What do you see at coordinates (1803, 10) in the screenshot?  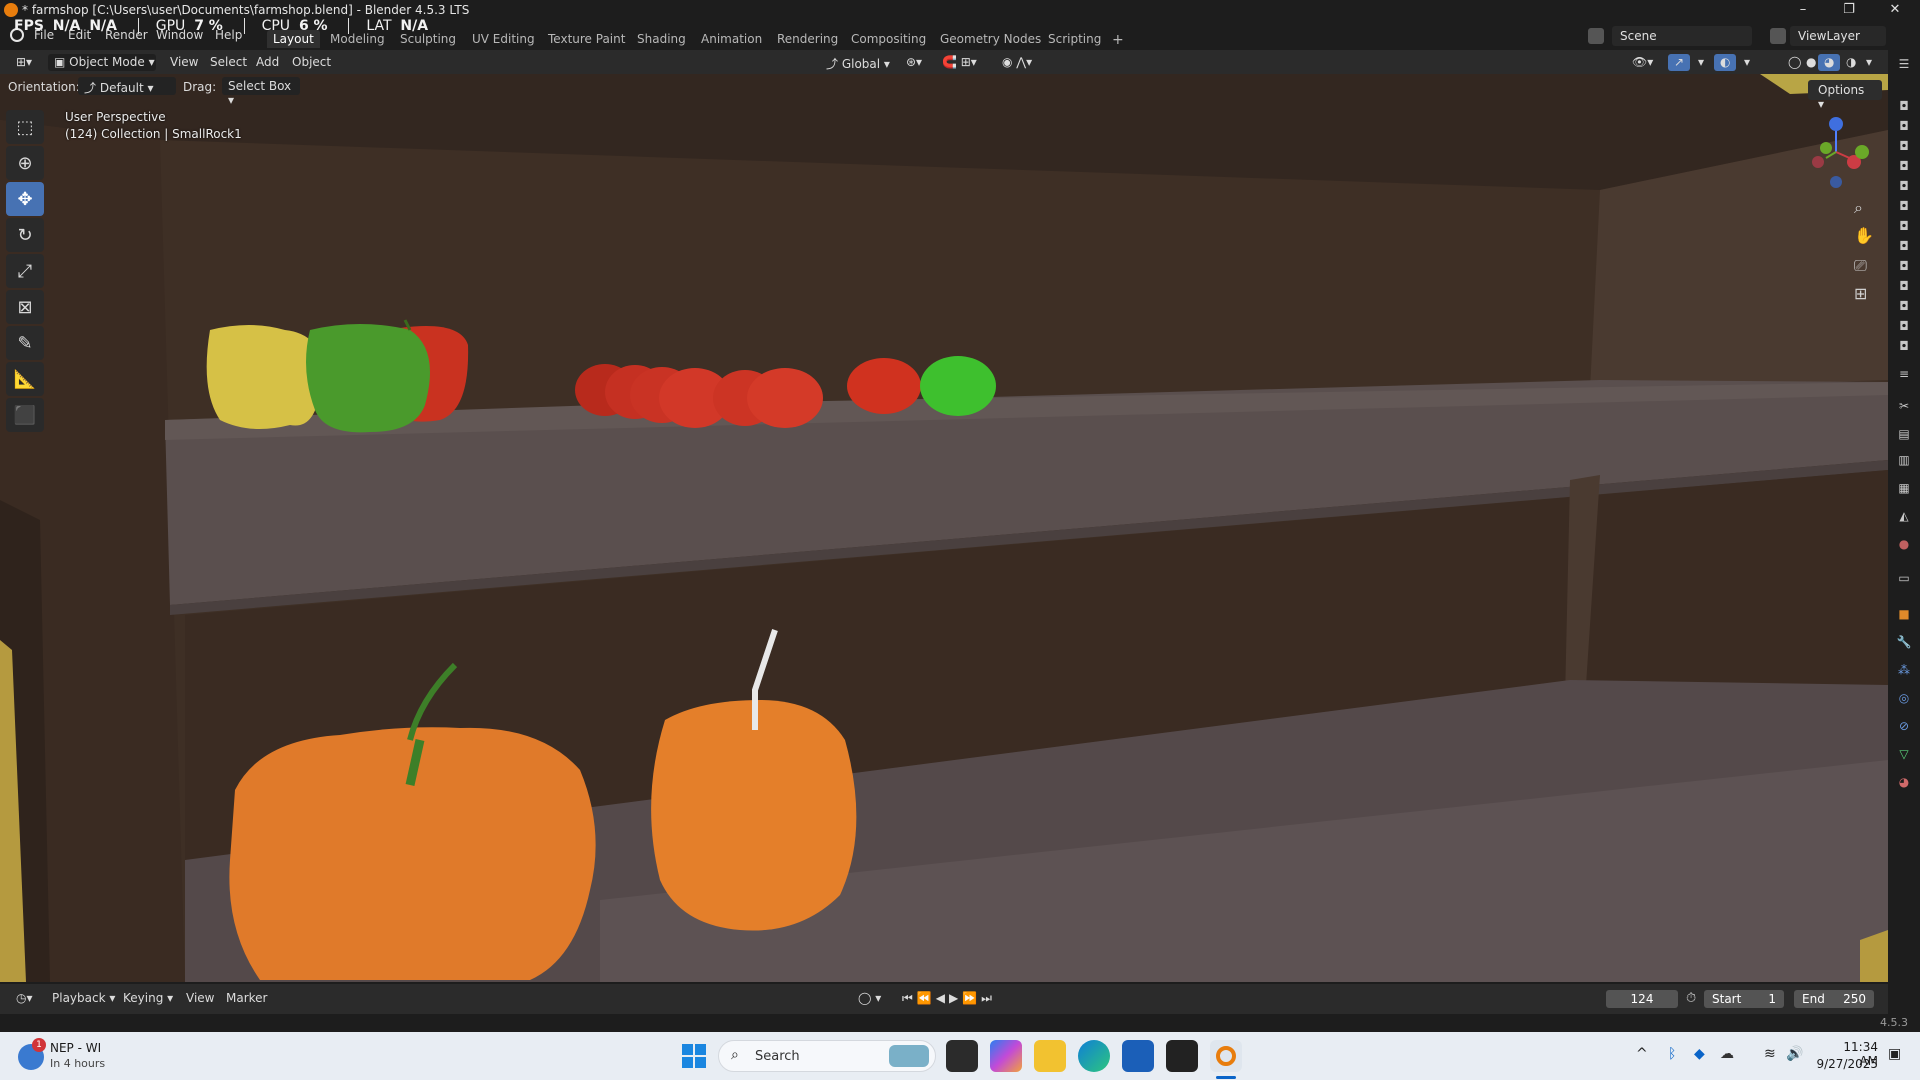 I see `minimize-button: –` at bounding box center [1803, 10].